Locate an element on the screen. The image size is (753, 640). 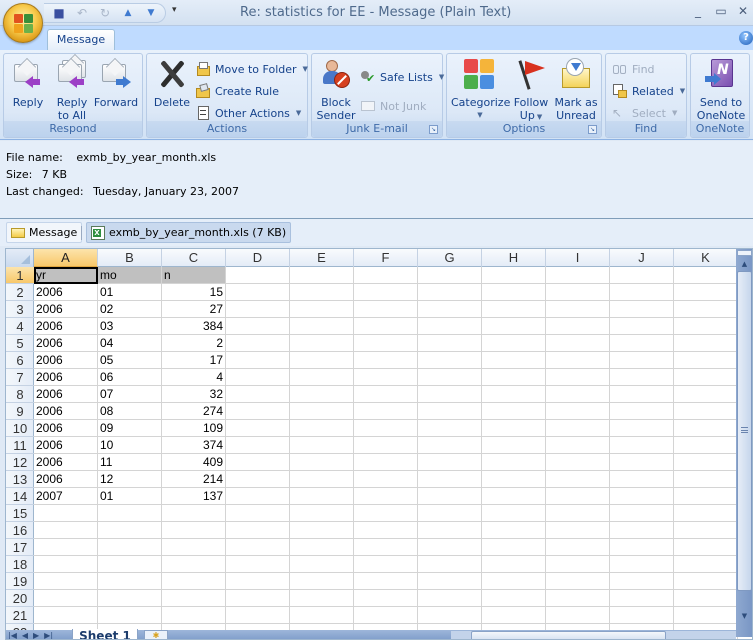
cell-h7 is located at coordinates (514, 377).